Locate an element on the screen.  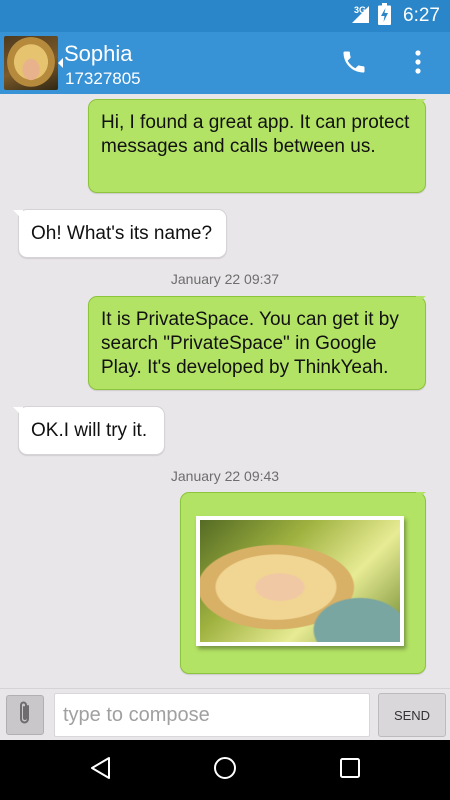
overflow-menu-button is located at coordinates (418, 64).